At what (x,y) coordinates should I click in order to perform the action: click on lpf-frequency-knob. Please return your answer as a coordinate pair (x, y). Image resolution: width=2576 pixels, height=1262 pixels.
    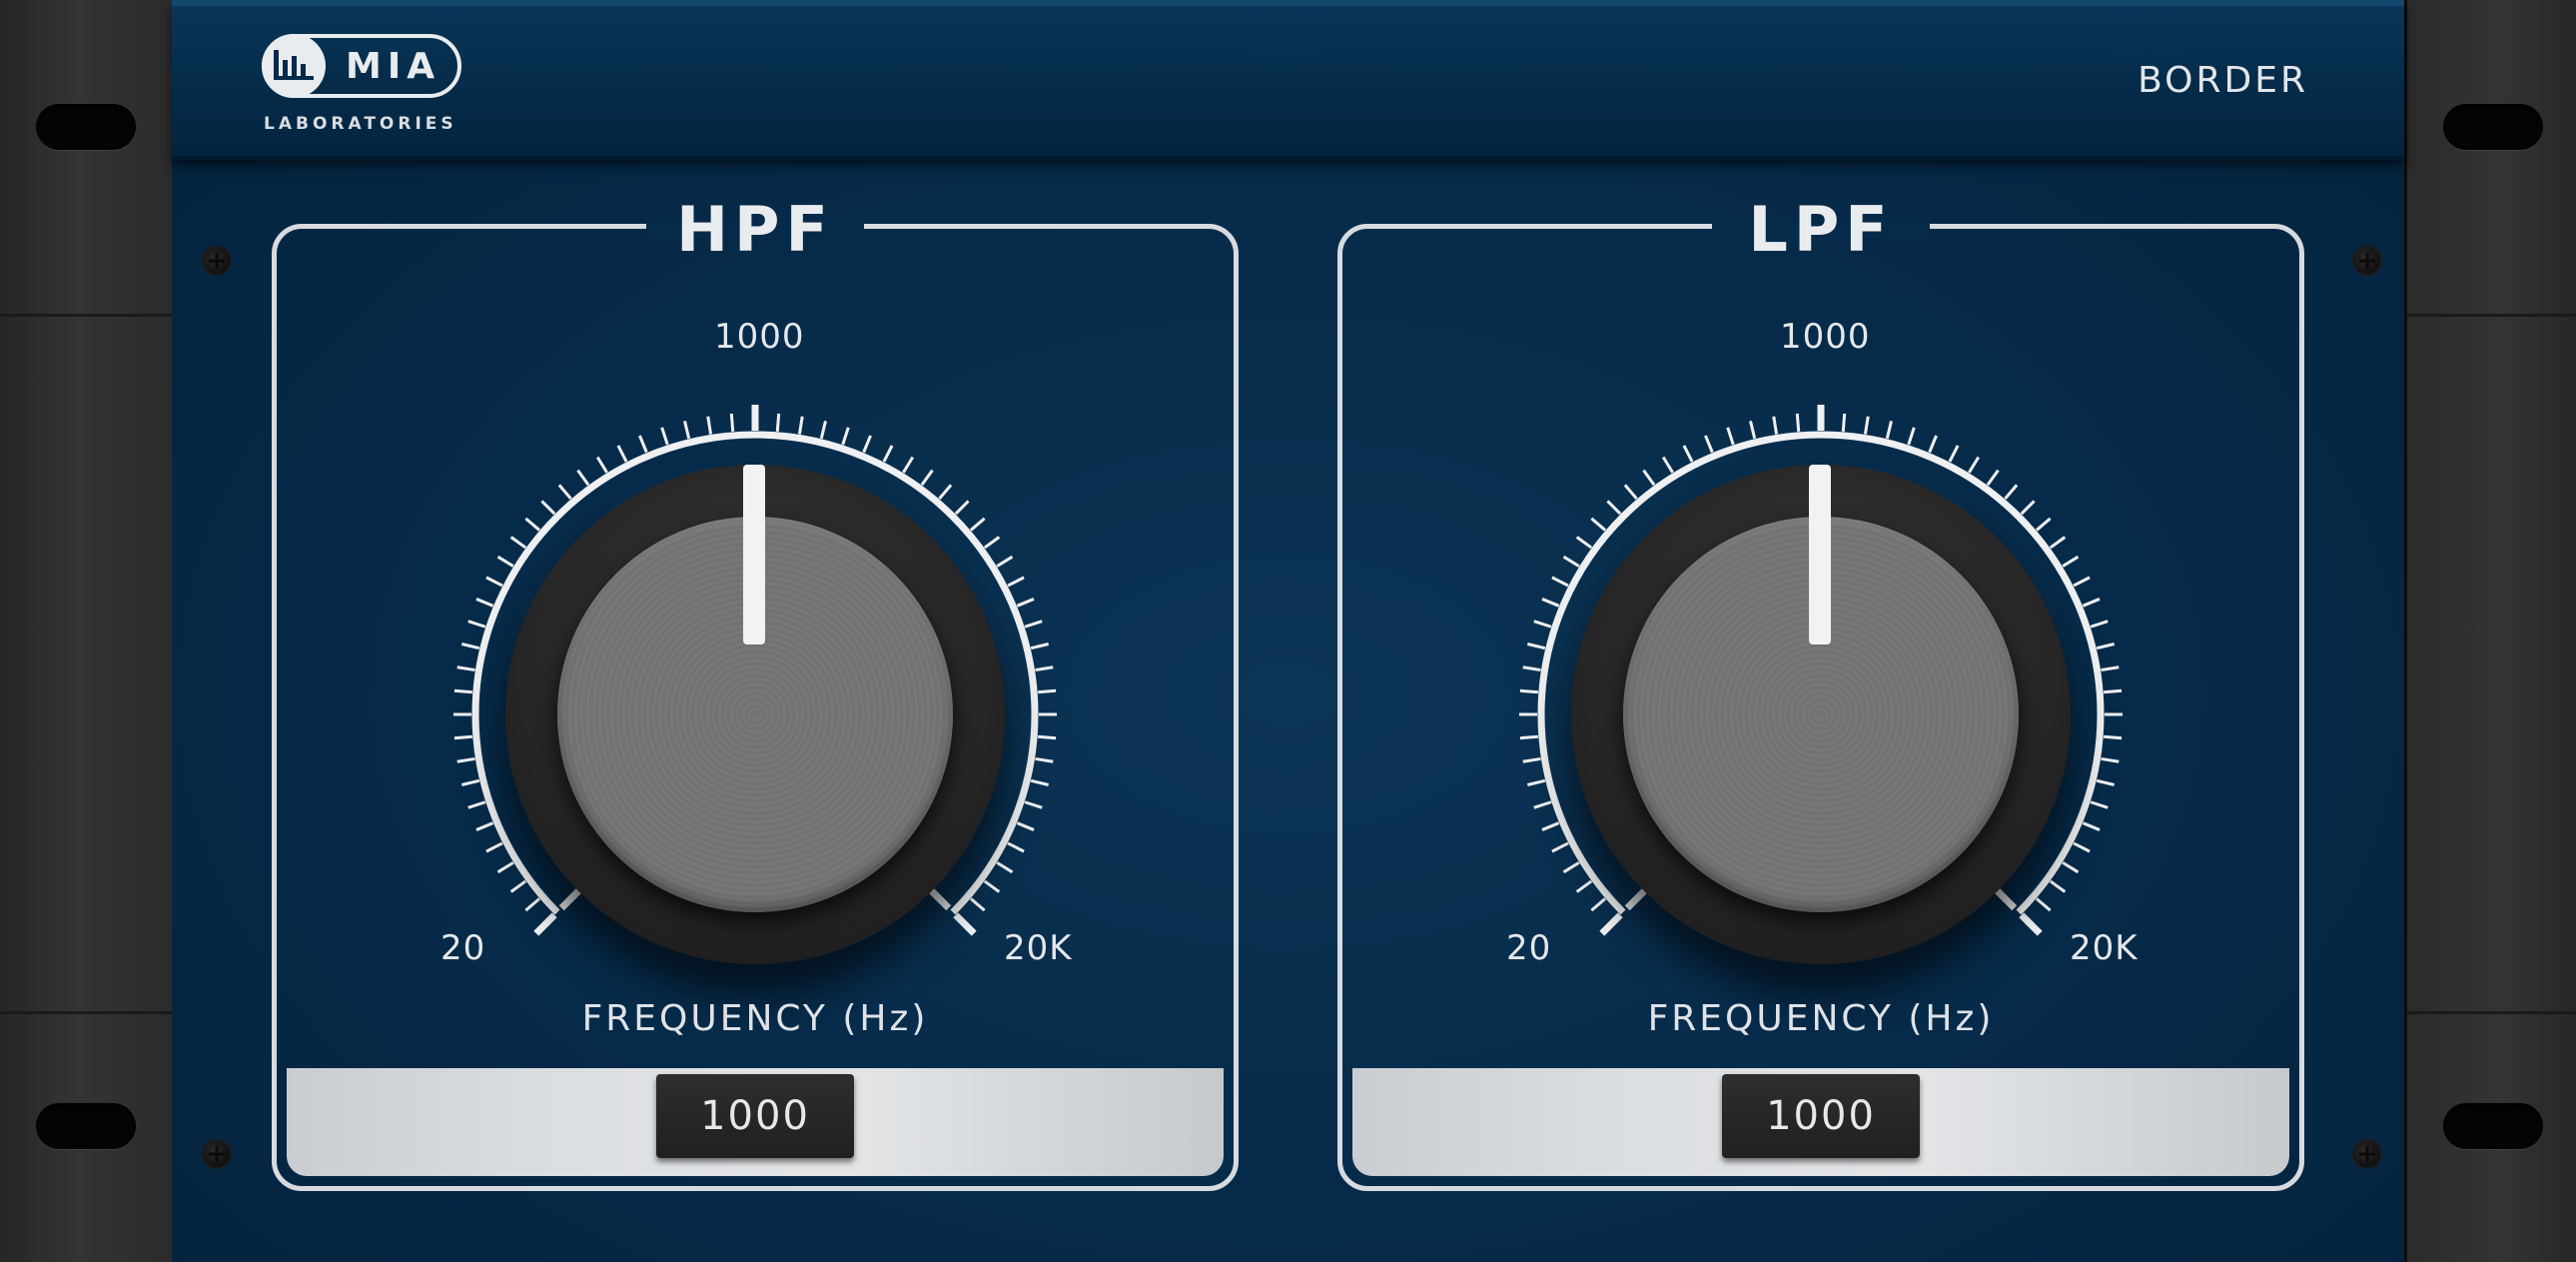
    Looking at the image, I should click on (1821, 714).